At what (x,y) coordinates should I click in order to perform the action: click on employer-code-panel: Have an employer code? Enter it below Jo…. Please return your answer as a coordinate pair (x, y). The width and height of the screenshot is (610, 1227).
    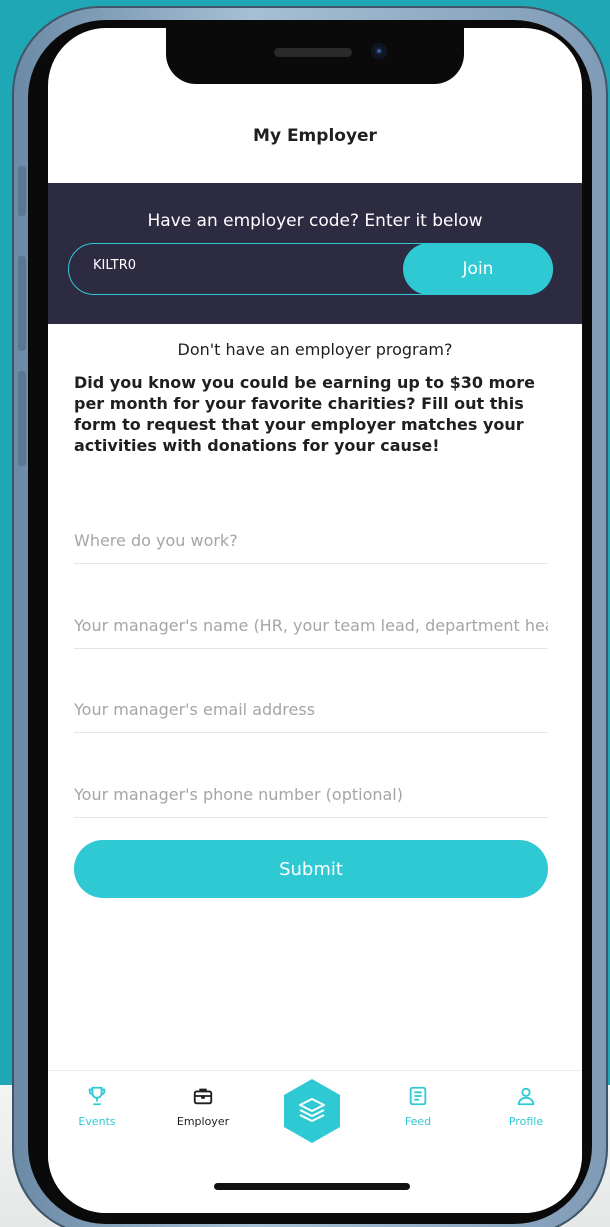
    Looking at the image, I should click on (315, 253).